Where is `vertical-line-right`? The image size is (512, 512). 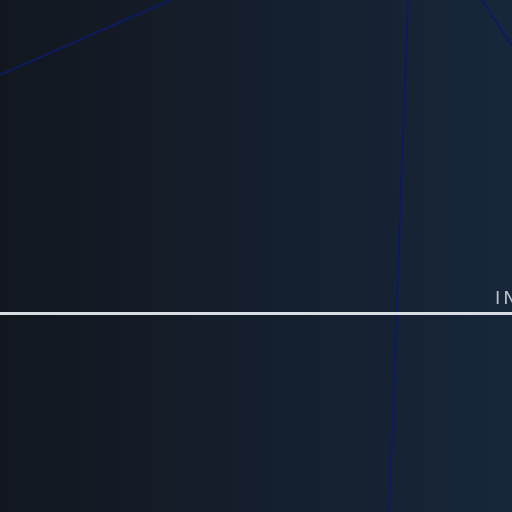 vertical-line-right is located at coordinates (398, 256).